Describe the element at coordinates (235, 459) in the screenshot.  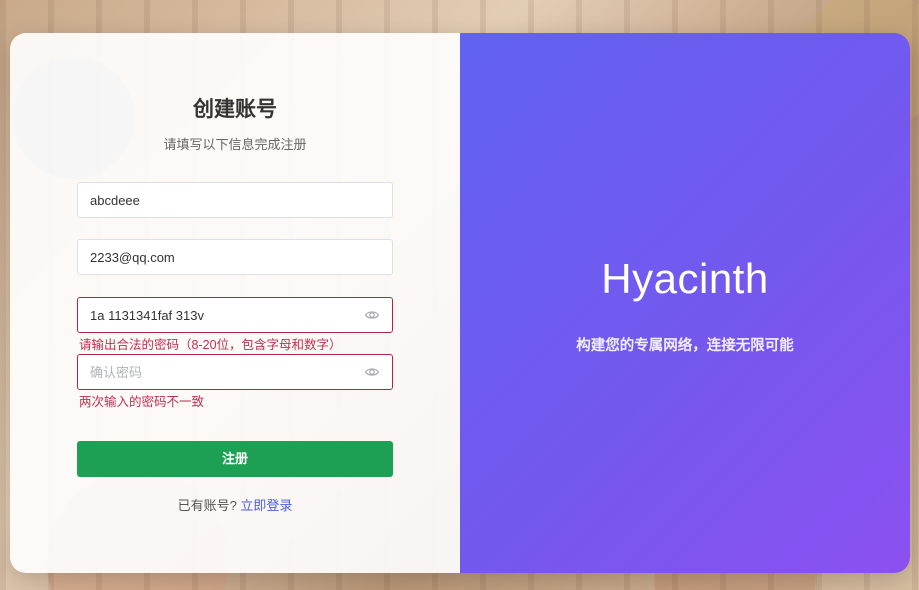
I see `register-button: 注册` at that location.